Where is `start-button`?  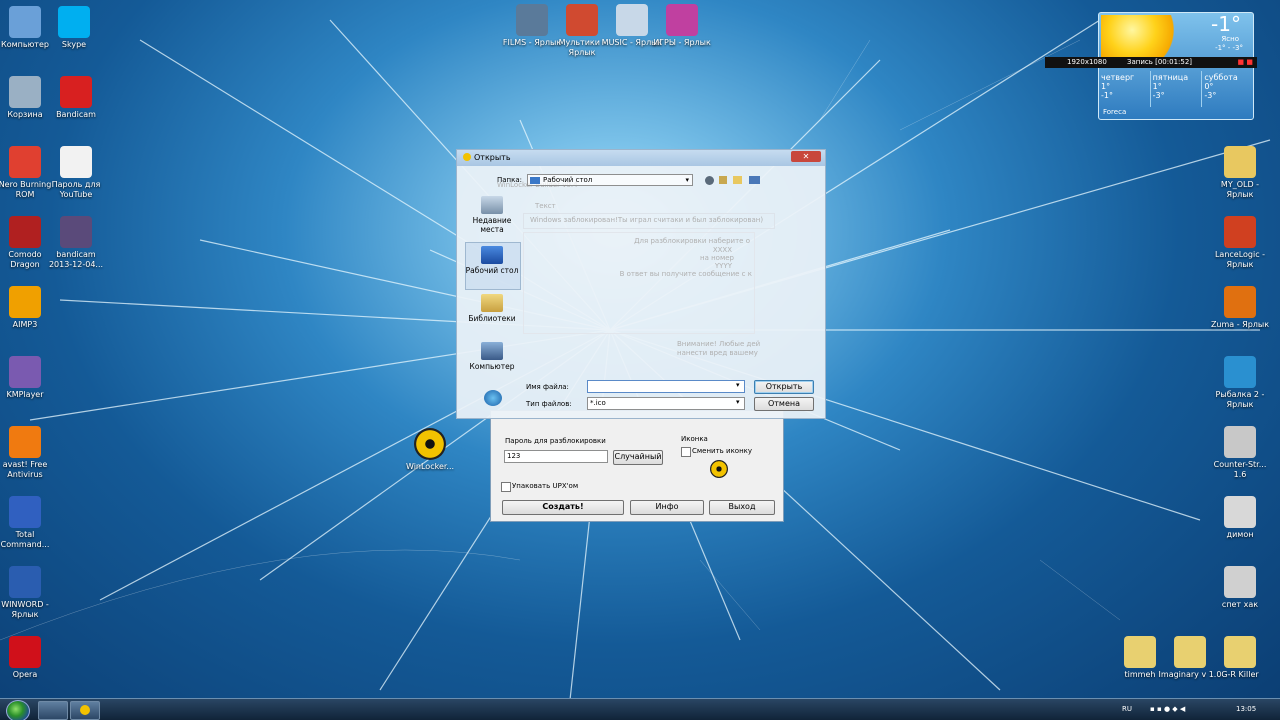
start-button is located at coordinates (18, 710).